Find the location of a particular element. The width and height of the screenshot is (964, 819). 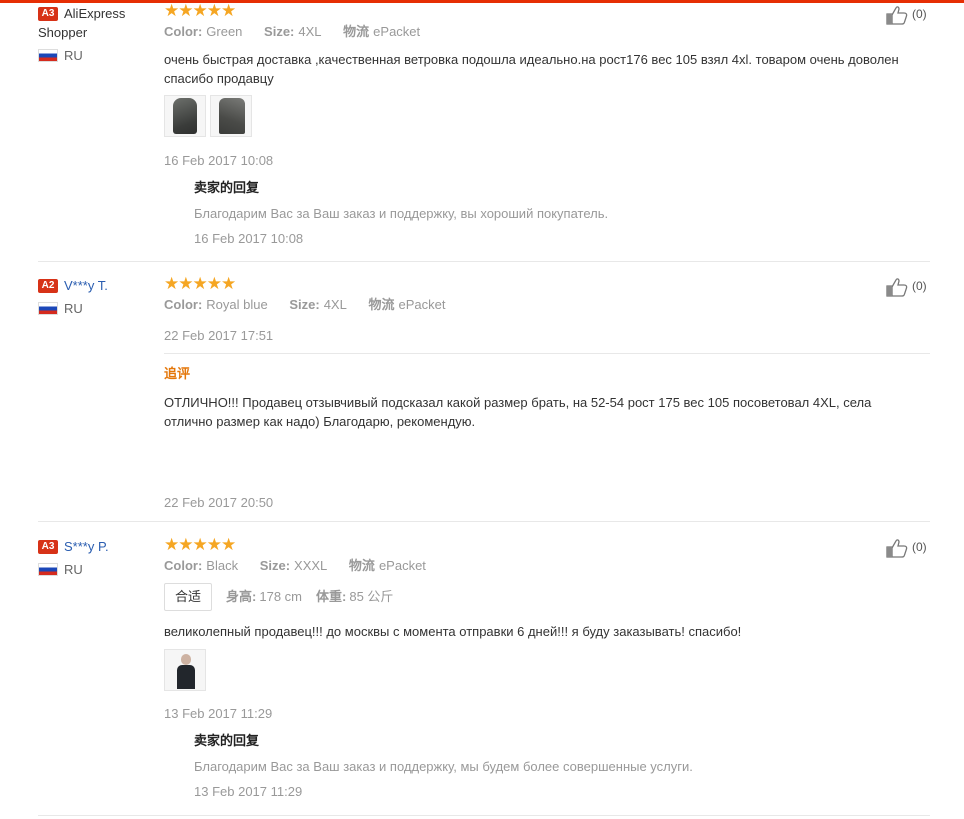

body-measurements: 身高: 178 cm 体重: 85 公斤 is located at coordinates (316, 596).